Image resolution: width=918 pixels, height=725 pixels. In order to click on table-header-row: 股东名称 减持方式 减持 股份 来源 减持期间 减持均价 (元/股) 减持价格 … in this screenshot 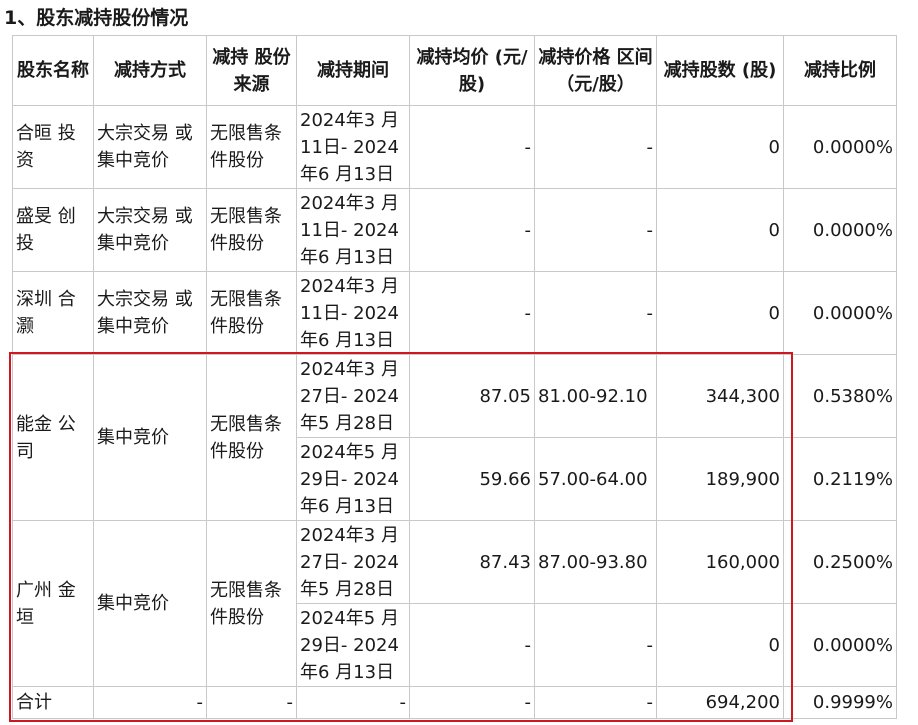, I will do `click(454, 70)`.